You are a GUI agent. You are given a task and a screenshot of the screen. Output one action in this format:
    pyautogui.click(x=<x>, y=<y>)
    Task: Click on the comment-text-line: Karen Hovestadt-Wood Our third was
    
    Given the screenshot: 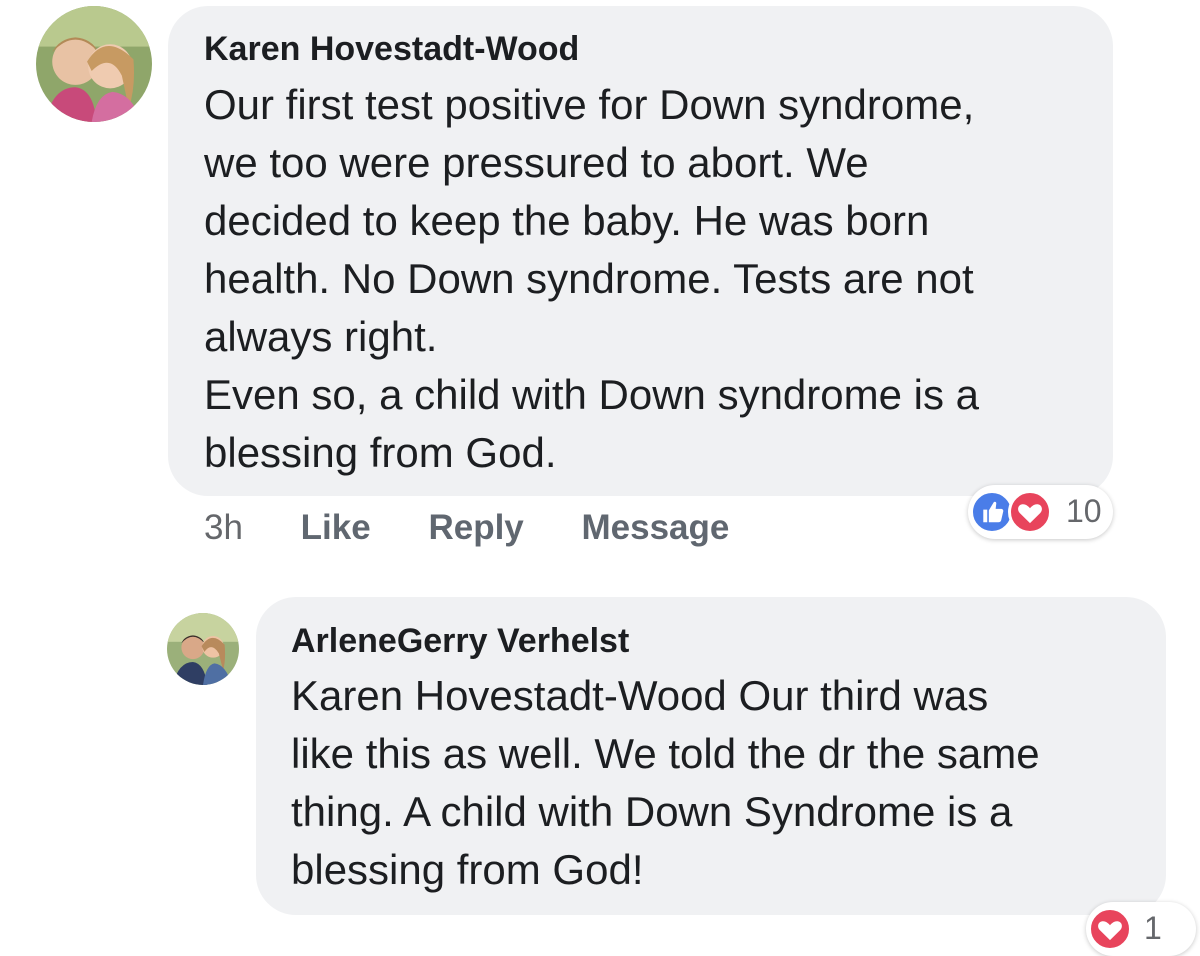 What is the action you would take?
    pyautogui.click(x=640, y=695)
    